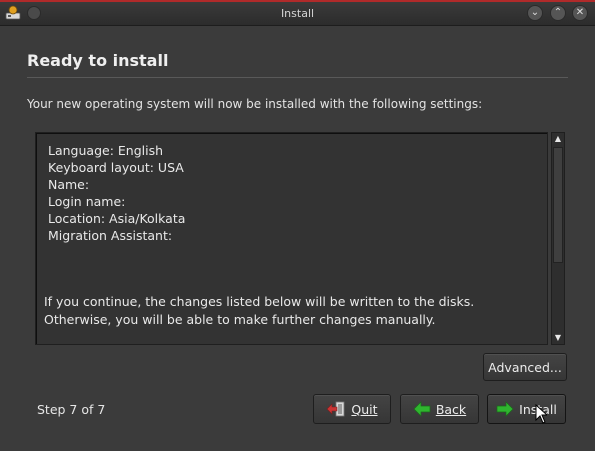  I want to click on summary-line-name: Name:, so click(69, 184).